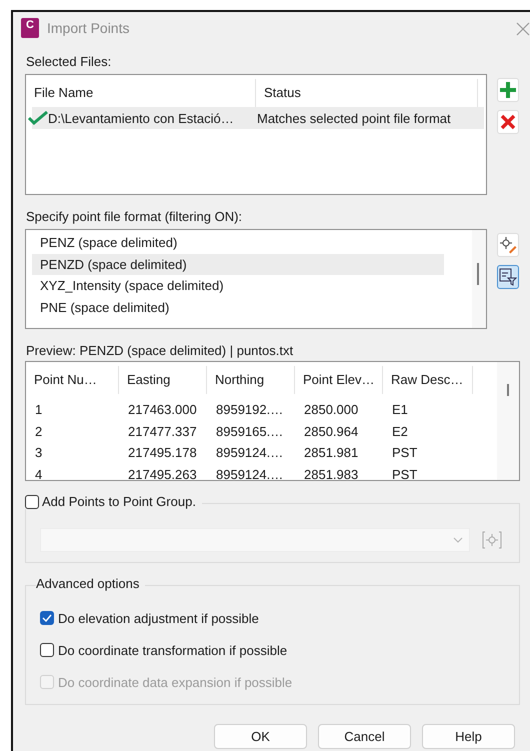 The height and width of the screenshot is (751, 530). What do you see at coordinates (135, 216) in the screenshot?
I see `section-label: Specify point file format (filtering ON):` at bounding box center [135, 216].